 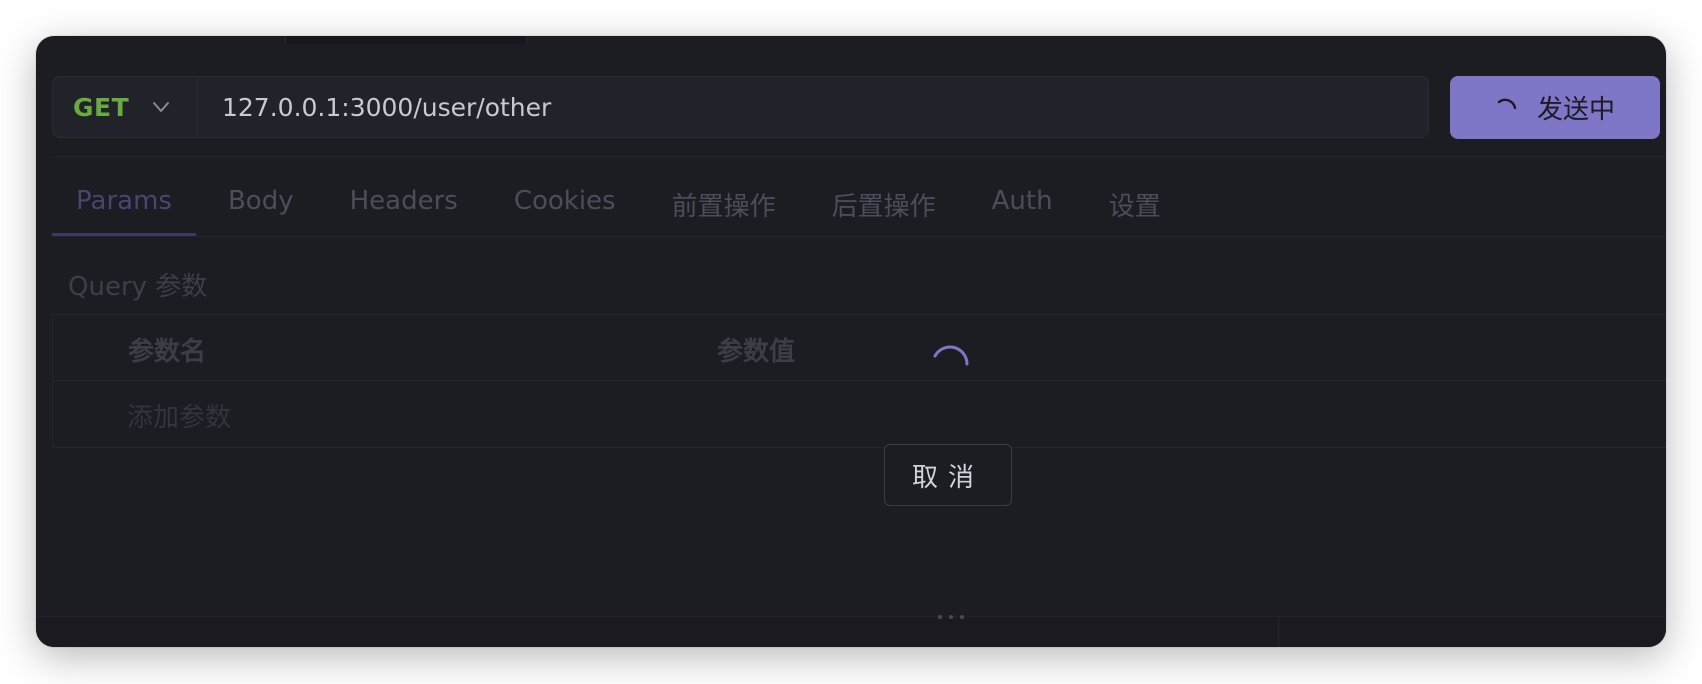 What do you see at coordinates (851, 616) in the screenshot?
I see `panel-splitter` at bounding box center [851, 616].